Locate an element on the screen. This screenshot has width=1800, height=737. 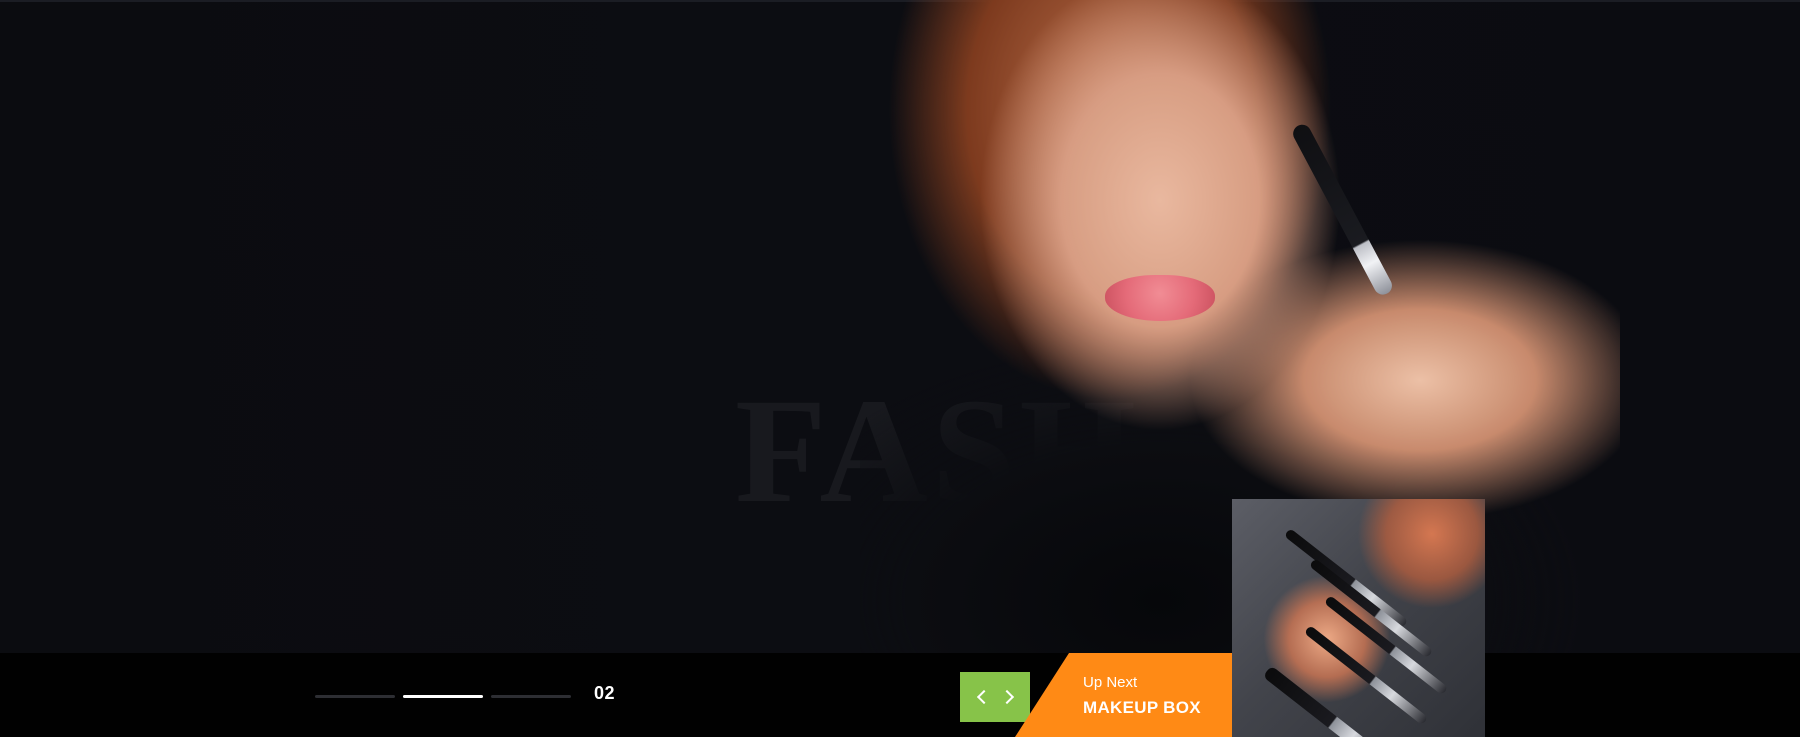
chevron-left-icon is located at coordinates (983, 697).